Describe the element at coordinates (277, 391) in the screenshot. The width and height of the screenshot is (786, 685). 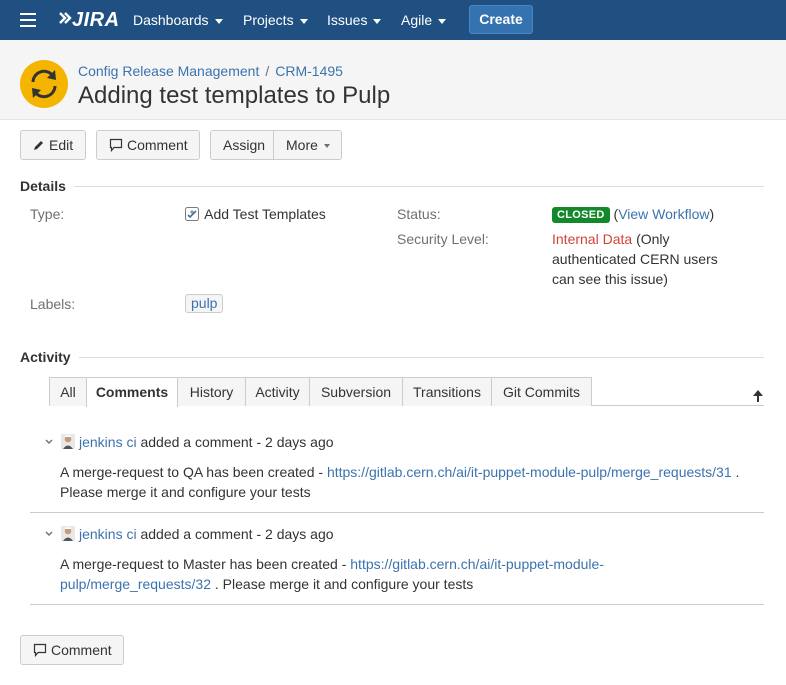
I see `tab-activity: Activity` at that location.